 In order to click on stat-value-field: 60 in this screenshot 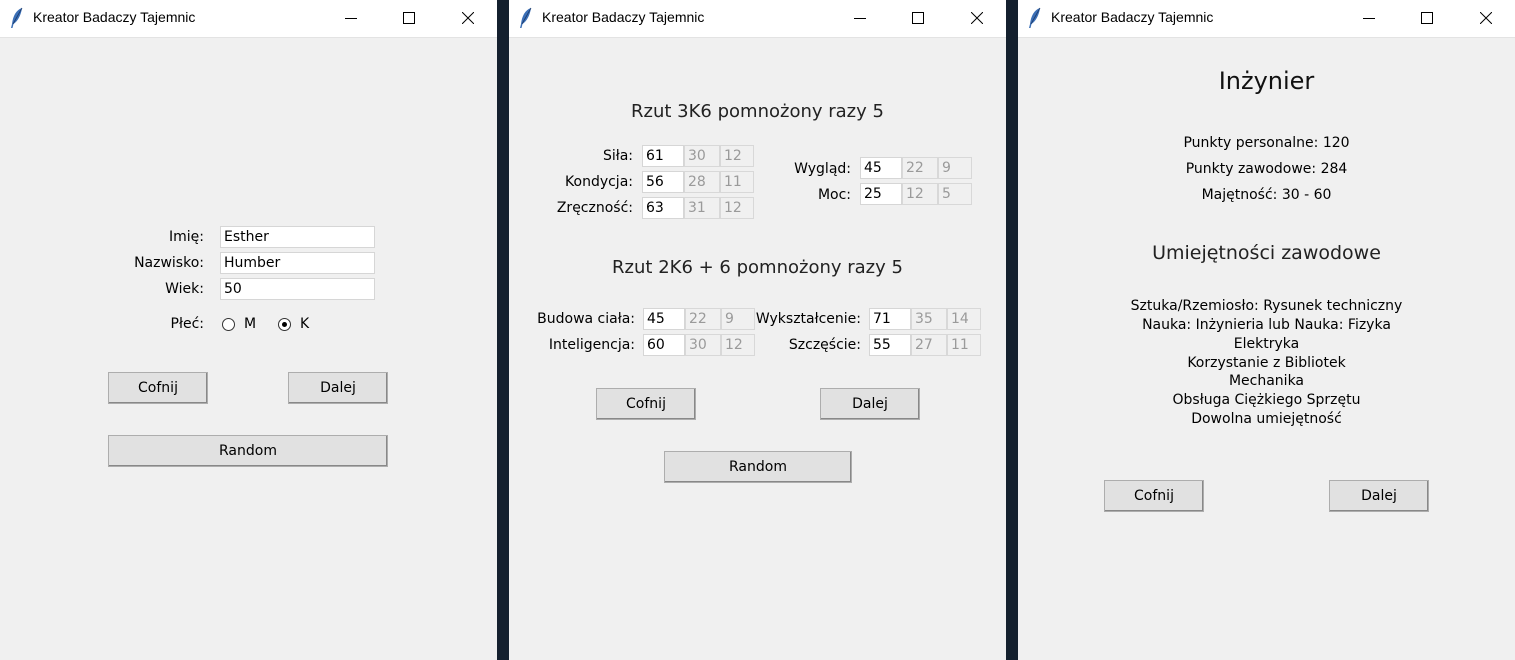, I will do `click(664, 345)`.